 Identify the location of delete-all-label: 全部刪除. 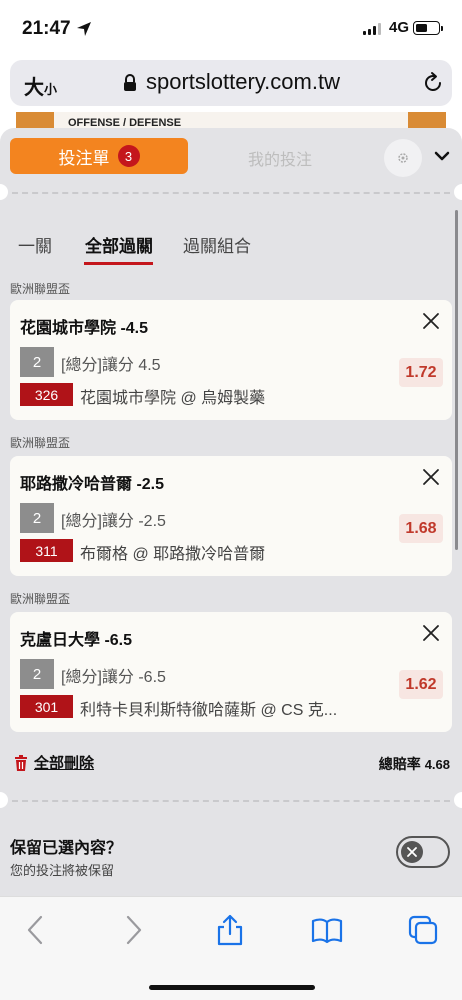
(64, 763).